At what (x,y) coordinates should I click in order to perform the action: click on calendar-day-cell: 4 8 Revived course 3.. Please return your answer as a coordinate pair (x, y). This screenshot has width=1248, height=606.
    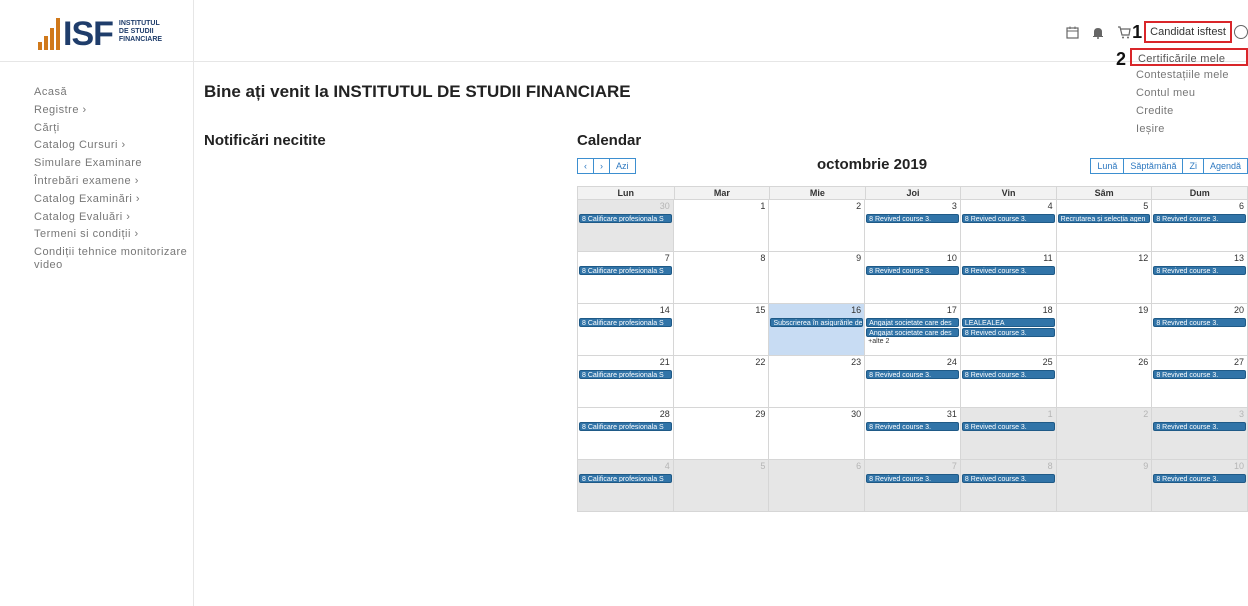
    Looking at the image, I should click on (1008, 225).